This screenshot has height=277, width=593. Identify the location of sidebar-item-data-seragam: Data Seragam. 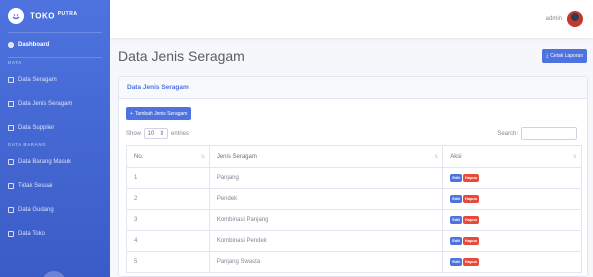
(55, 80).